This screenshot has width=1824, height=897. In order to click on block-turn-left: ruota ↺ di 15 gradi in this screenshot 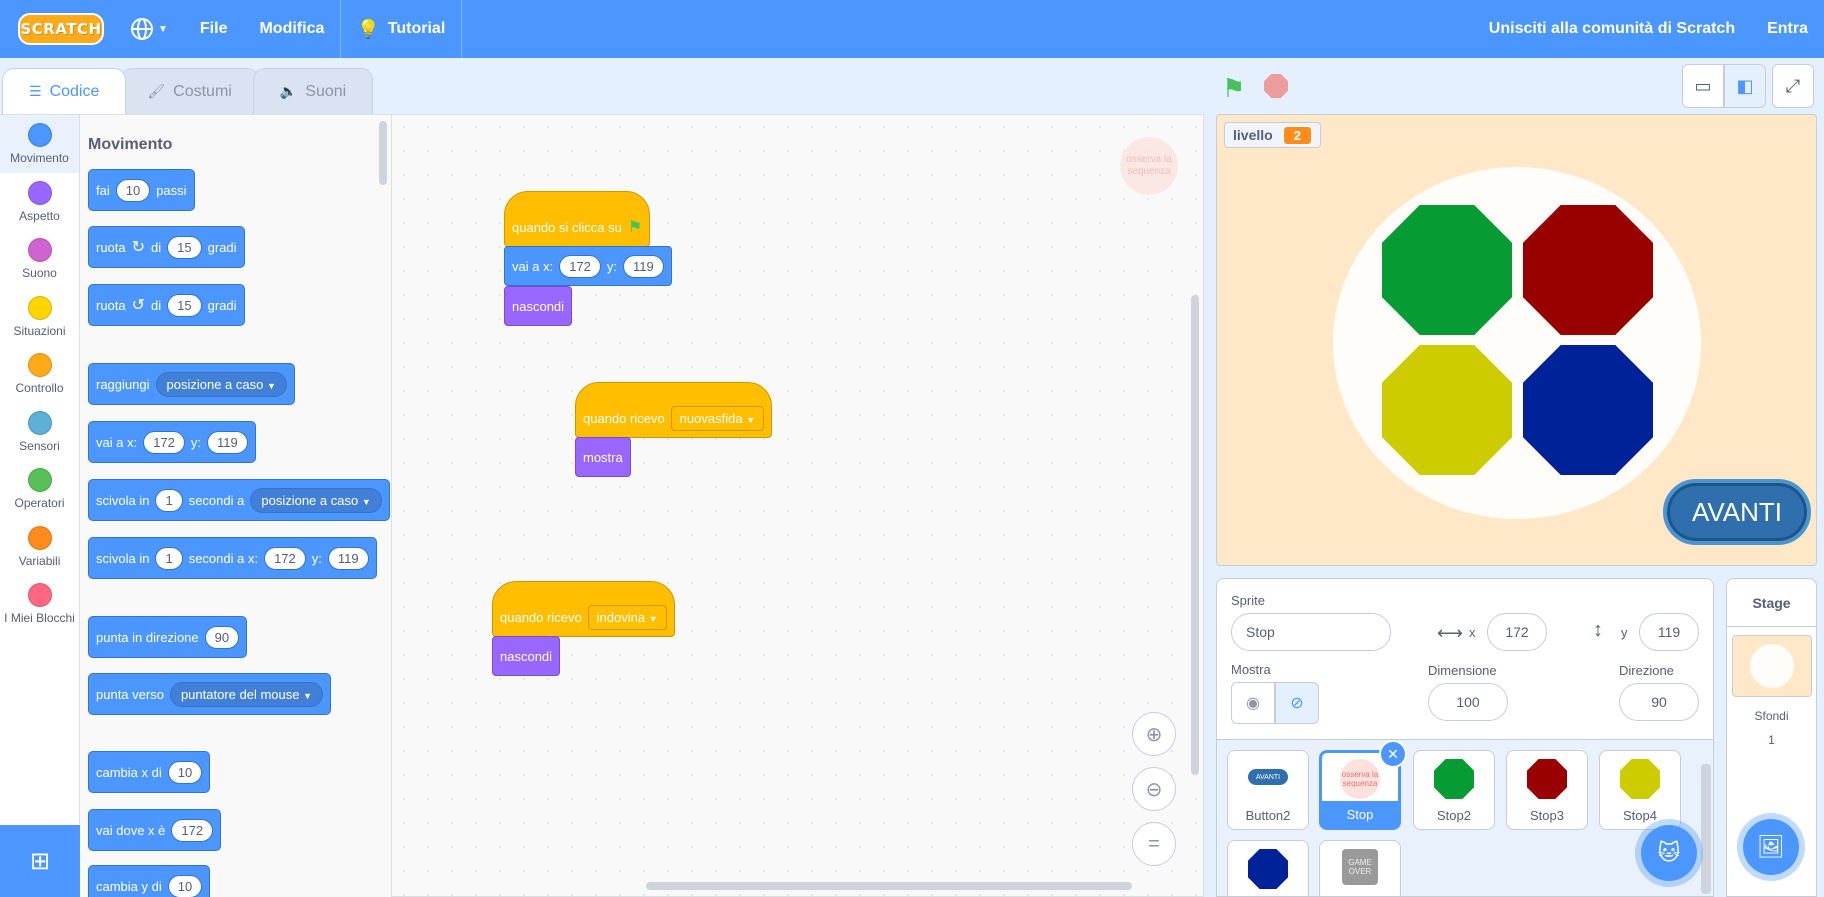, I will do `click(166, 305)`.